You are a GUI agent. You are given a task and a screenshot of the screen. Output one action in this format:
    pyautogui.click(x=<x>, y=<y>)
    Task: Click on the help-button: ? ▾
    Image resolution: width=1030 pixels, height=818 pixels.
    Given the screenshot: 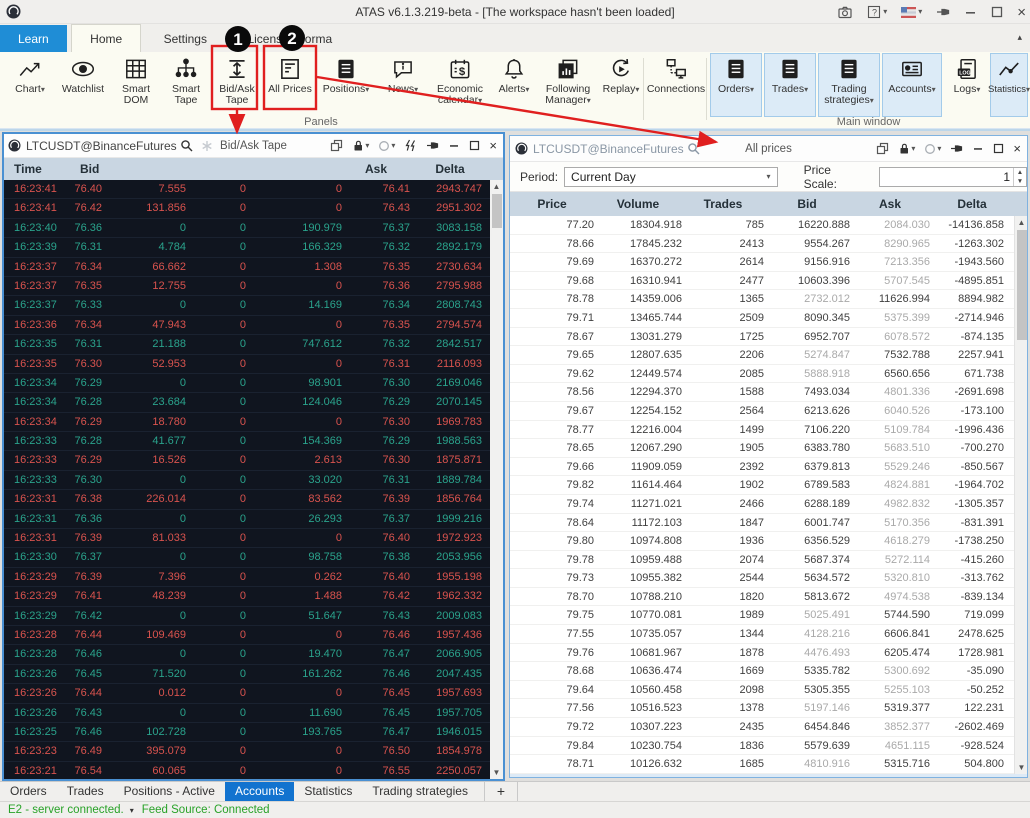 What is the action you would take?
    pyautogui.click(x=877, y=12)
    